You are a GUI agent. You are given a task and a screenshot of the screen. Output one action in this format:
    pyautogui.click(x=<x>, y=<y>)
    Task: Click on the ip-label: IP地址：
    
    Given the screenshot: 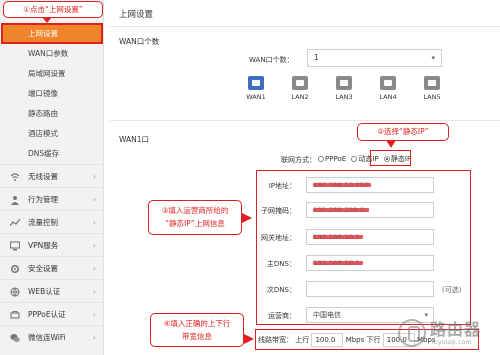 What is the action you would take?
    pyautogui.click(x=282, y=186)
    